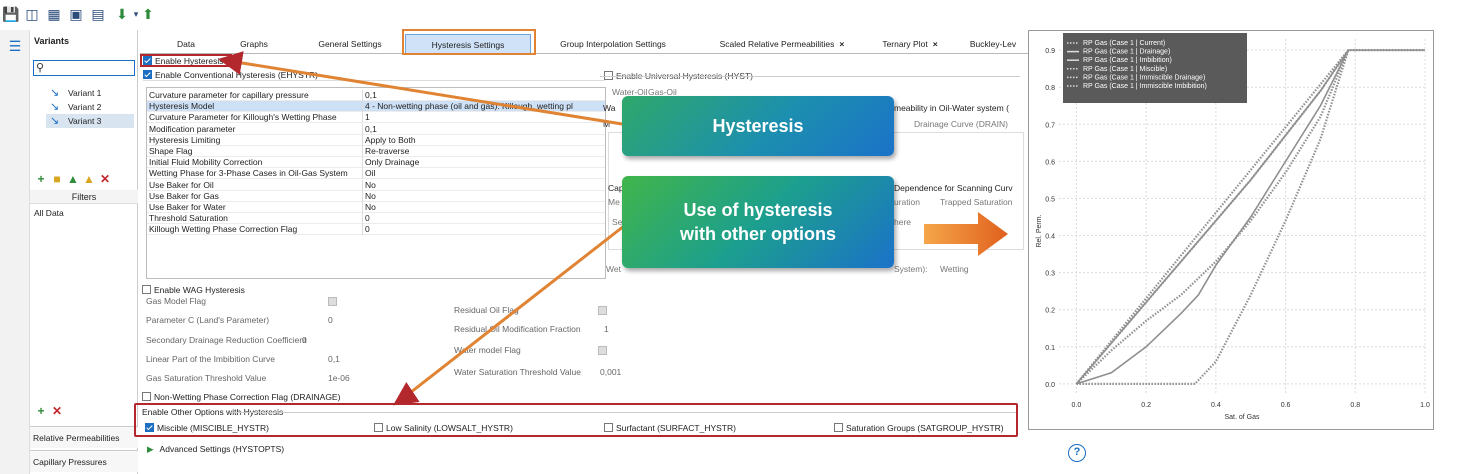  I want to click on legend-label: RP Gas (Case 1 | Immiscible Imbibition), so click(1145, 86).